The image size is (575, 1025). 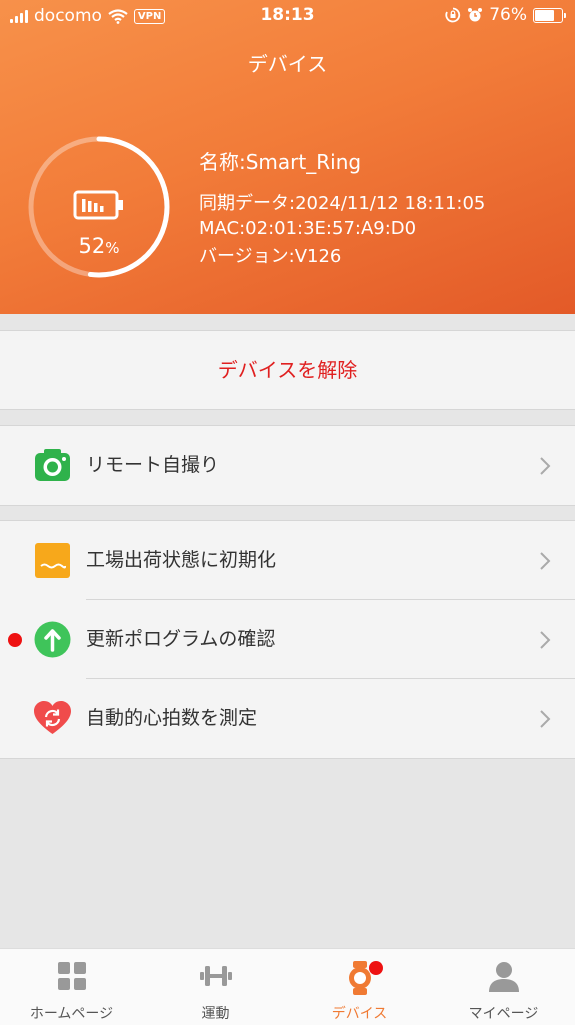 What do you see at coordinates (287, 17) in the screenshot?
I see `status-bar: docomo VPN 18:13 76%` at bounding box center [287, 17].